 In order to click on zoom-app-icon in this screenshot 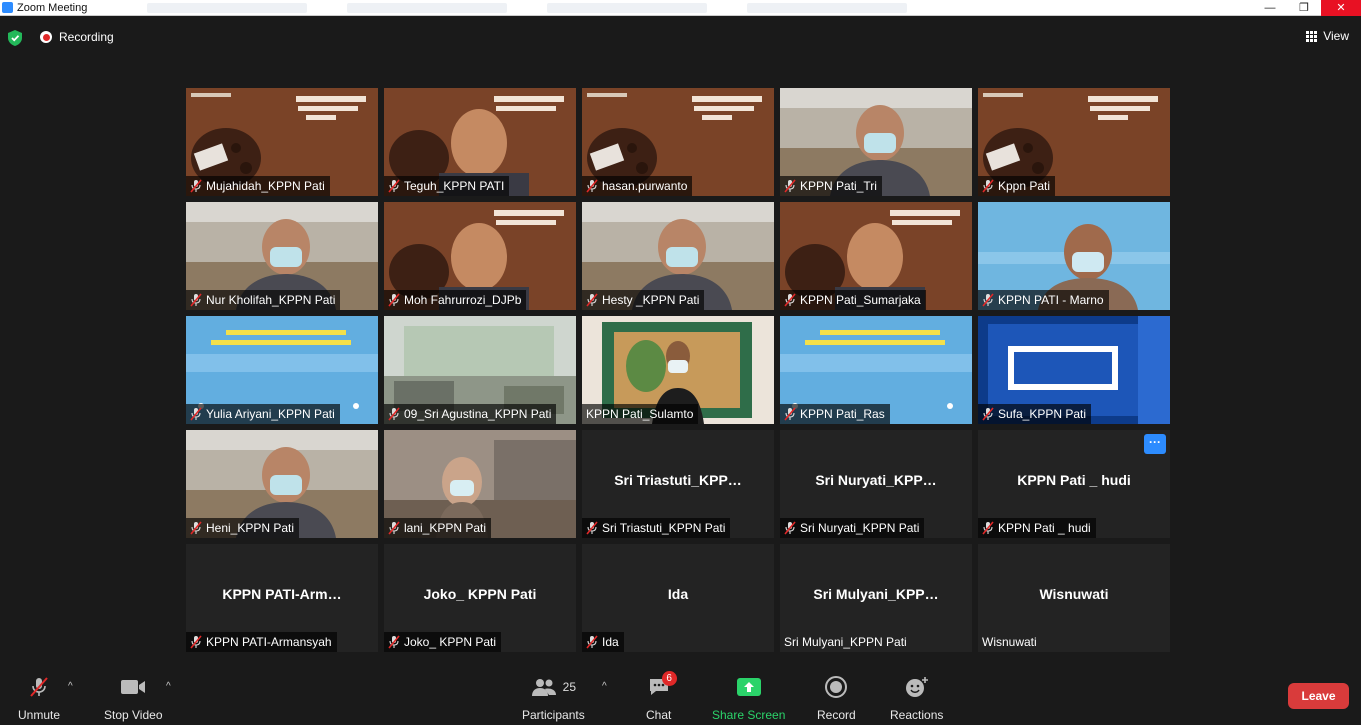, I will do `click(7, 7)`.